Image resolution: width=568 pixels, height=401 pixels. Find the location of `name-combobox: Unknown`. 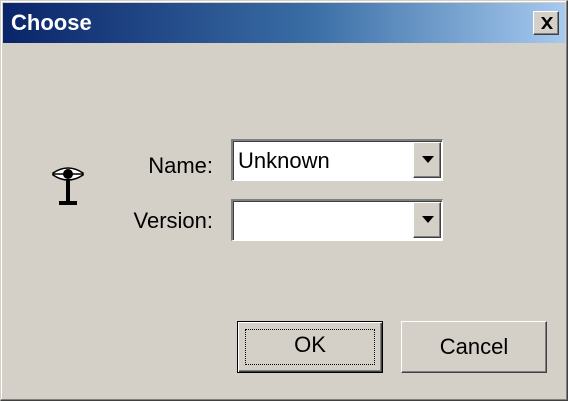

name-combobox: Unknown is located at coordinates (337, 160).